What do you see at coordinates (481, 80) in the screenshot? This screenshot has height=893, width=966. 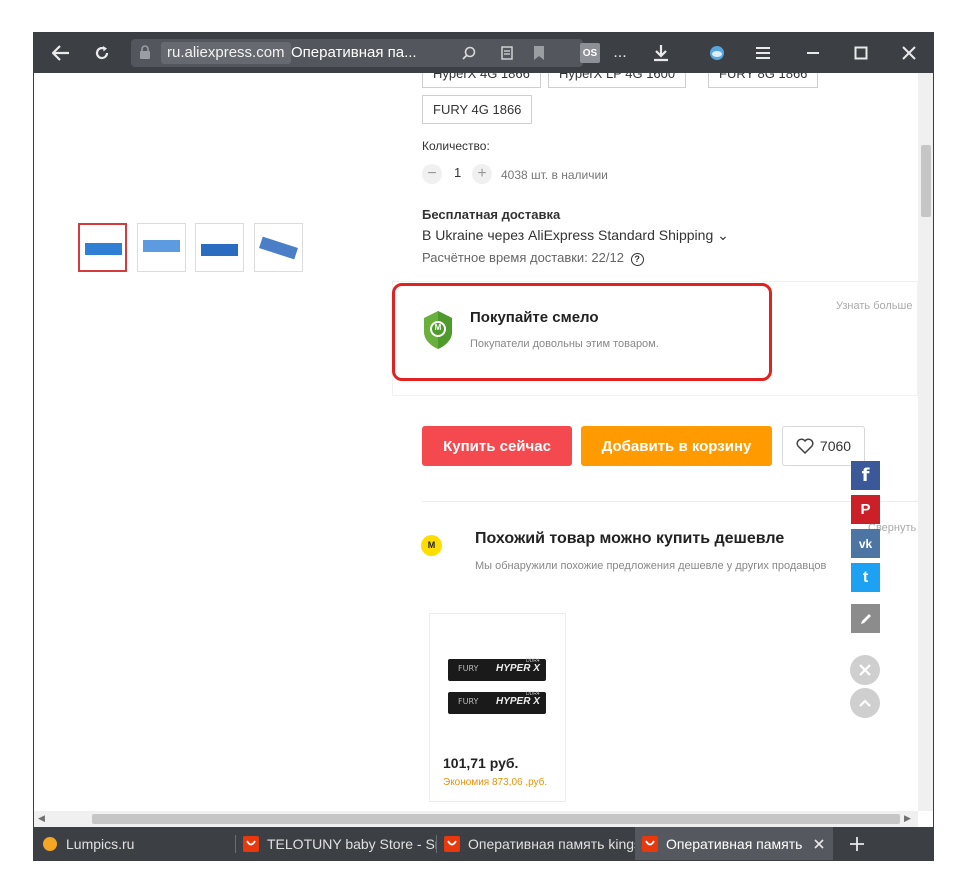 I see `option-hyperx-4g-1866: HyperX 4G 1866` at bounding box center [481, 80].